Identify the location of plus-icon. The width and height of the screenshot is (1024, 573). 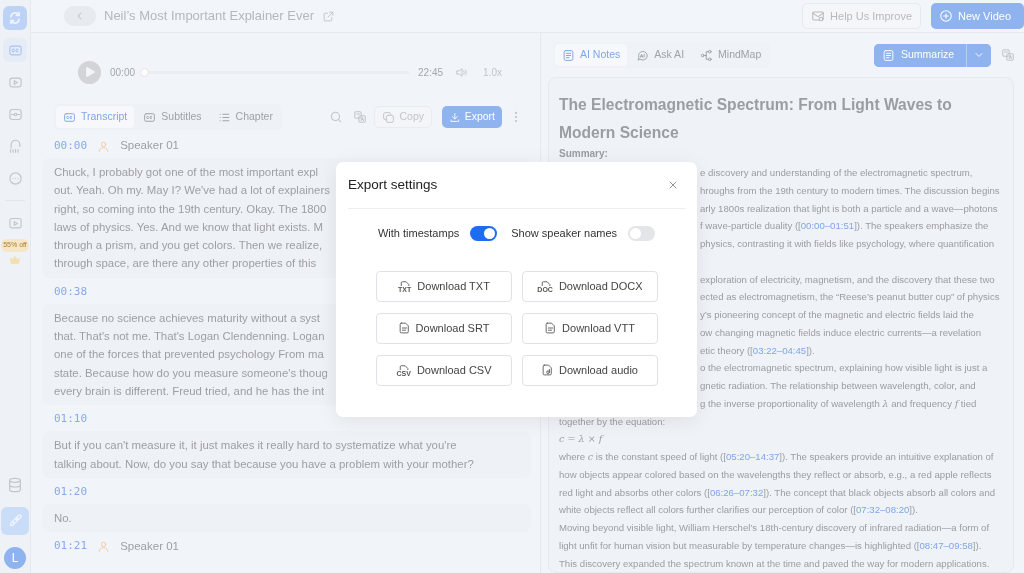
(946, 16).